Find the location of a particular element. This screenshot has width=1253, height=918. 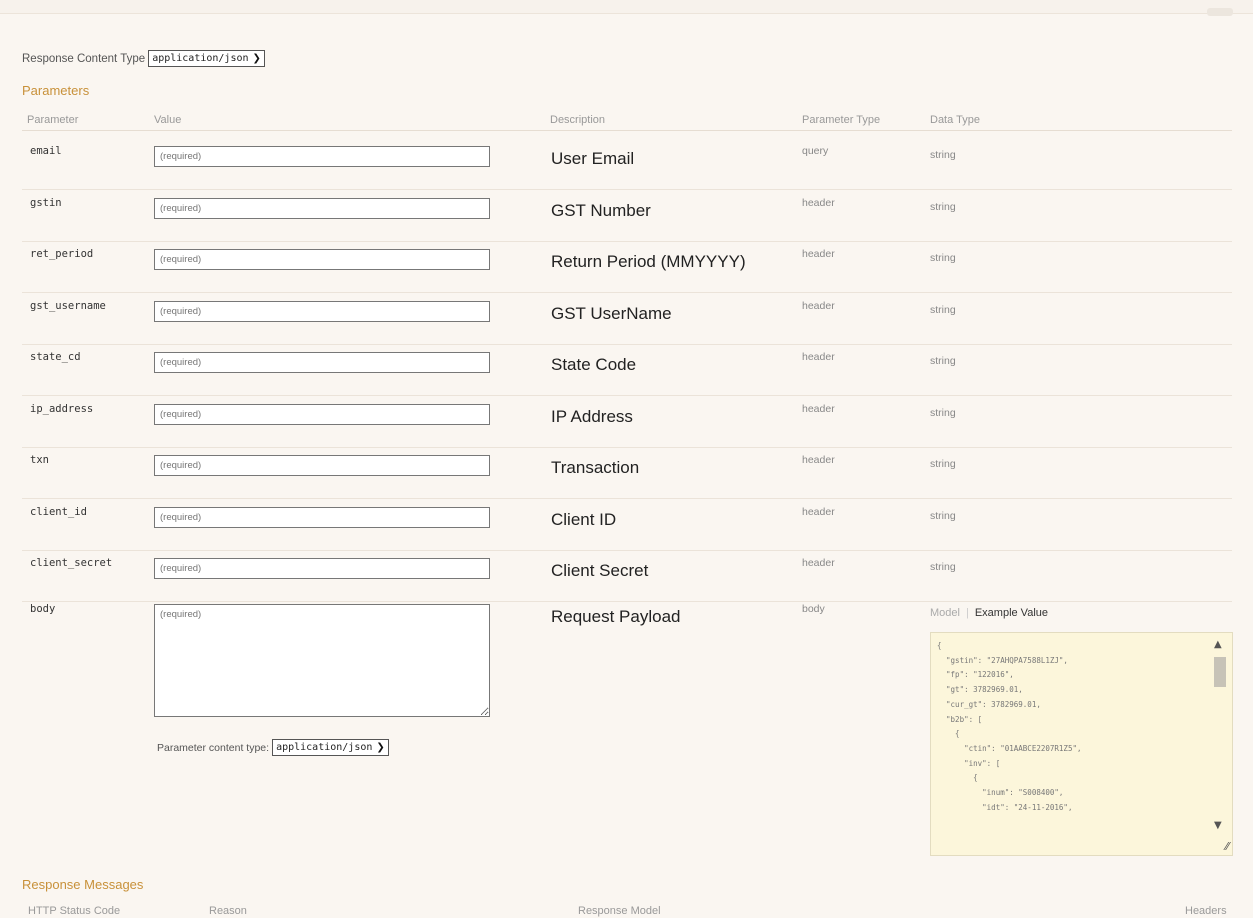

parameter-content-type-label: Parameter content type: is located at coordinates (213, 747).